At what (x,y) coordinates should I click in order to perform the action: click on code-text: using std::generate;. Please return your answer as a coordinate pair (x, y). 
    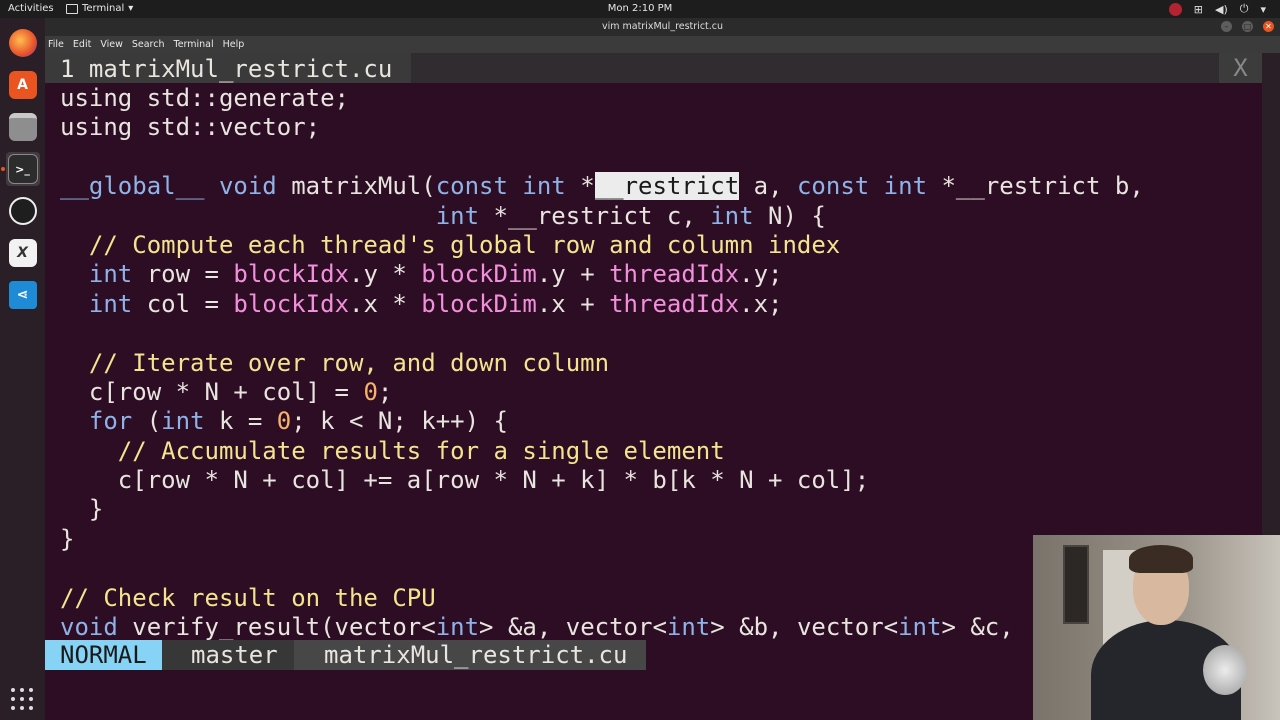
    Looking at the image, I should click on (204, 98).